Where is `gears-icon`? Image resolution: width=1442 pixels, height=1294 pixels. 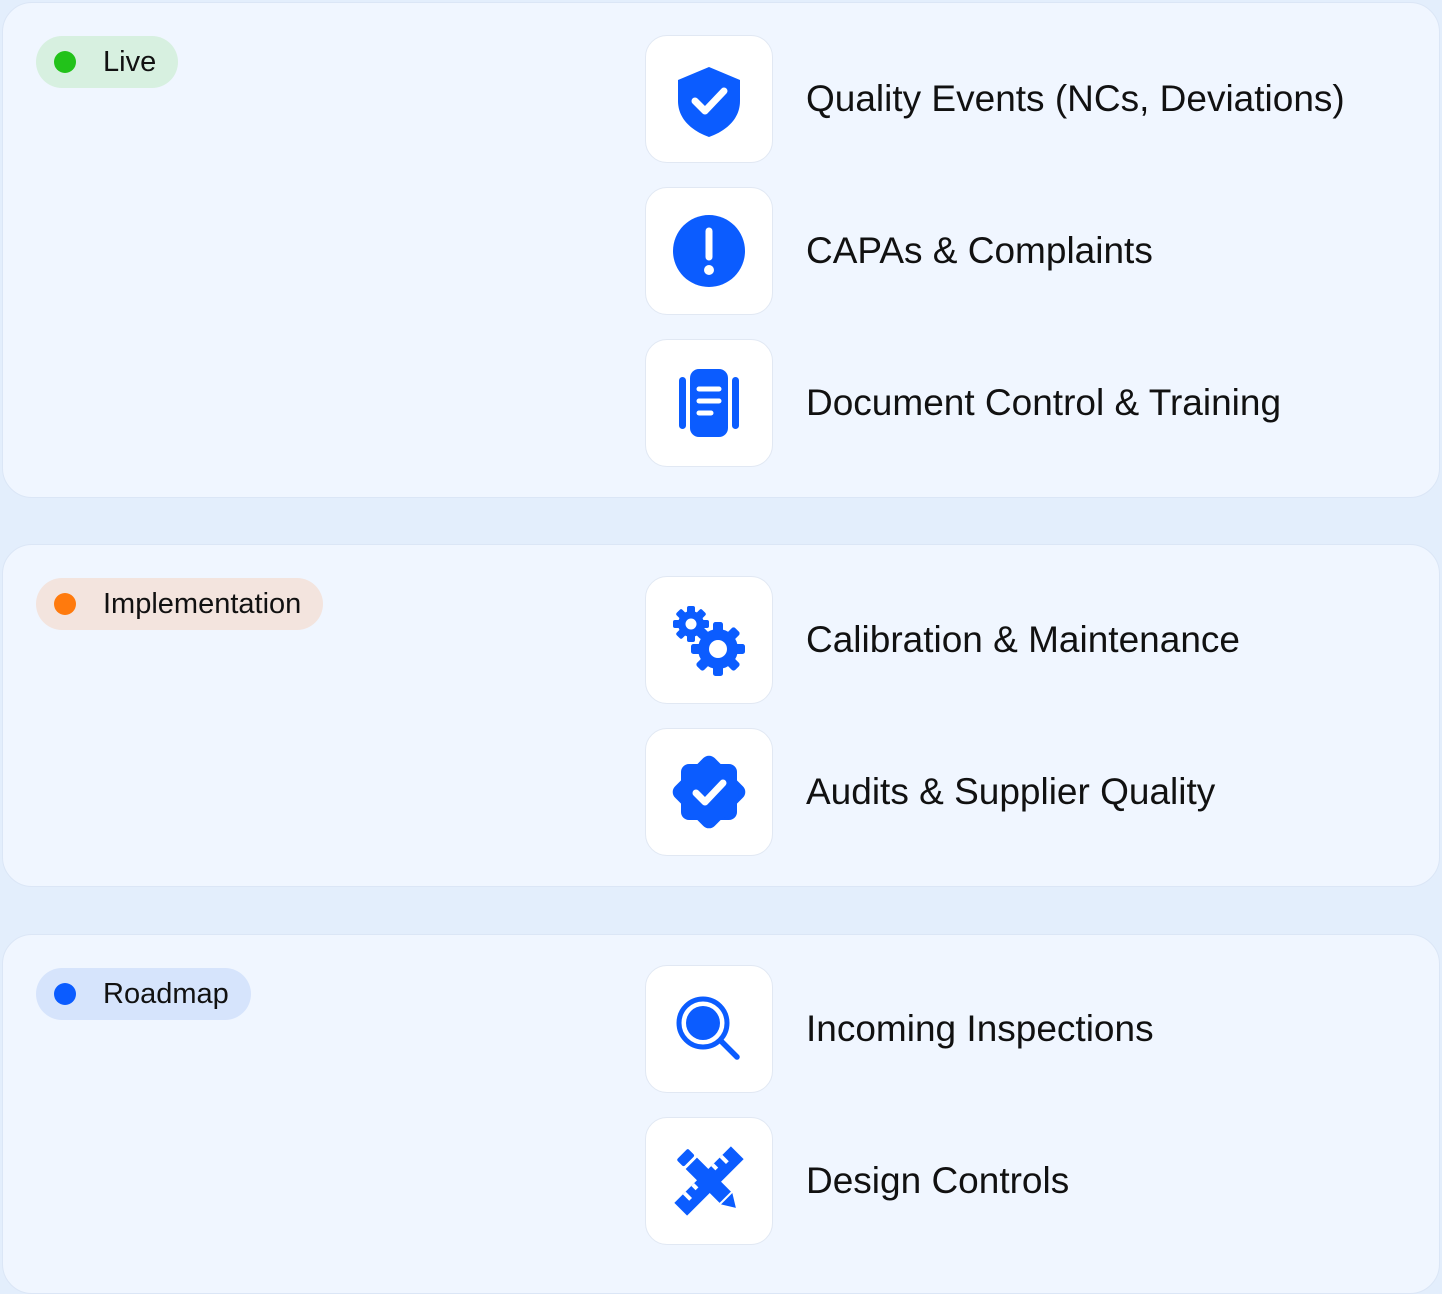 gears-icon is located at coordinates (709, 641).